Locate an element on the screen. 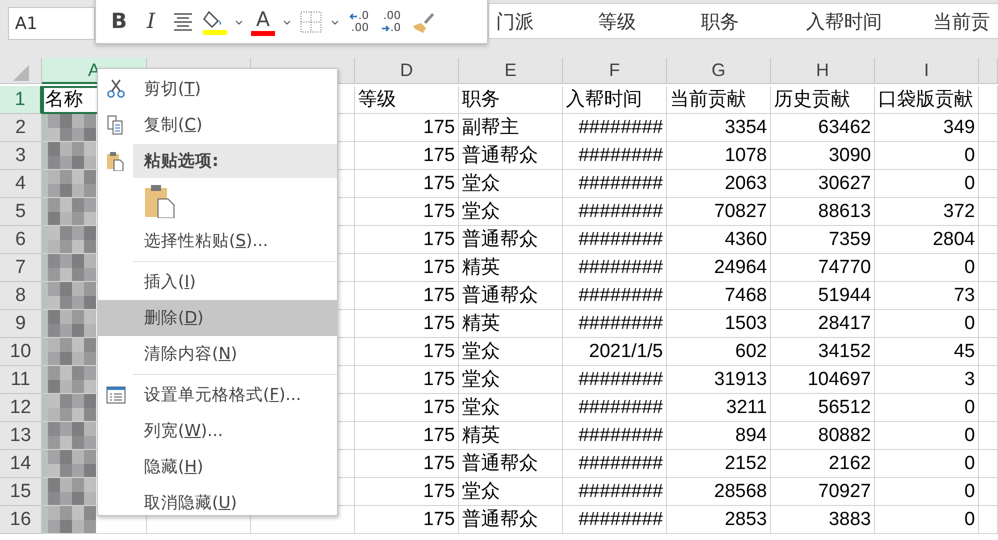  table-cell: 2853 is located at coordinates (719, 520).